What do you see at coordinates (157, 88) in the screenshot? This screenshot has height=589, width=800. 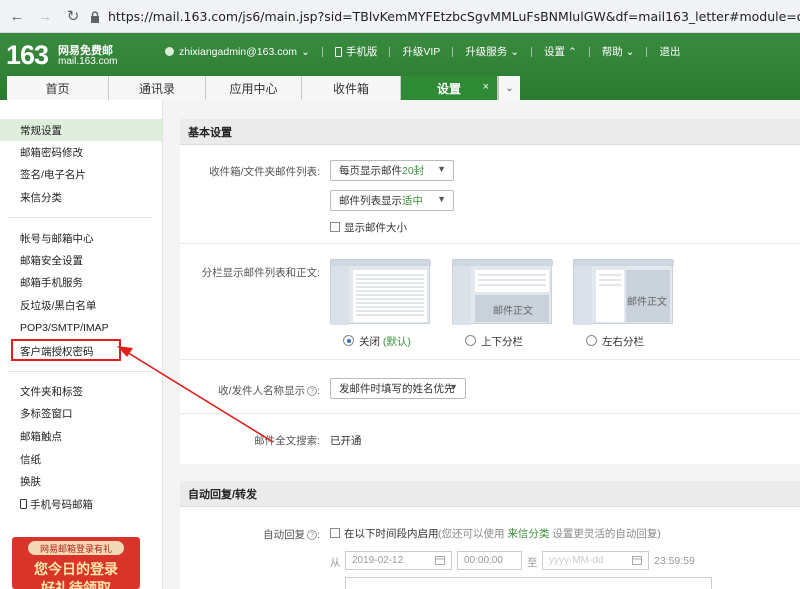 I see `tab-contacts: 通讯录` at bounding box center [157, 88].